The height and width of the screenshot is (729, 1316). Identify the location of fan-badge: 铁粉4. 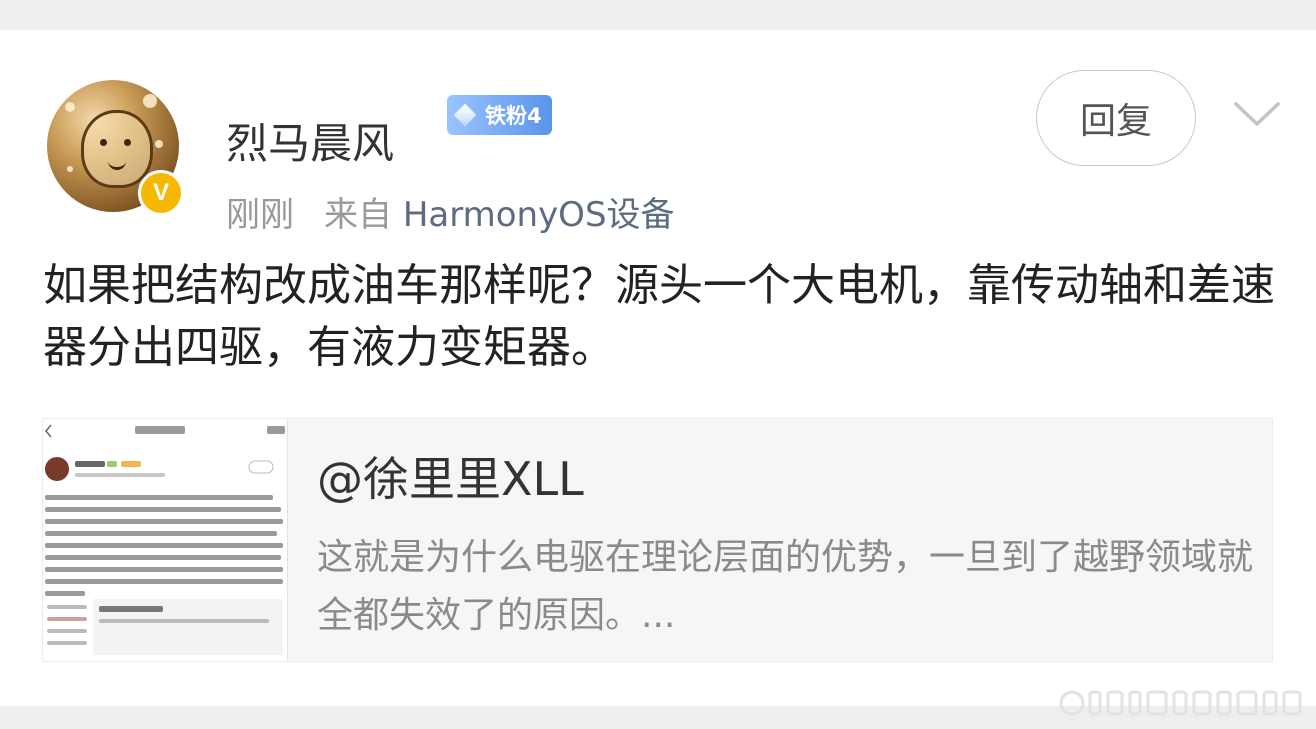
(499, 115).